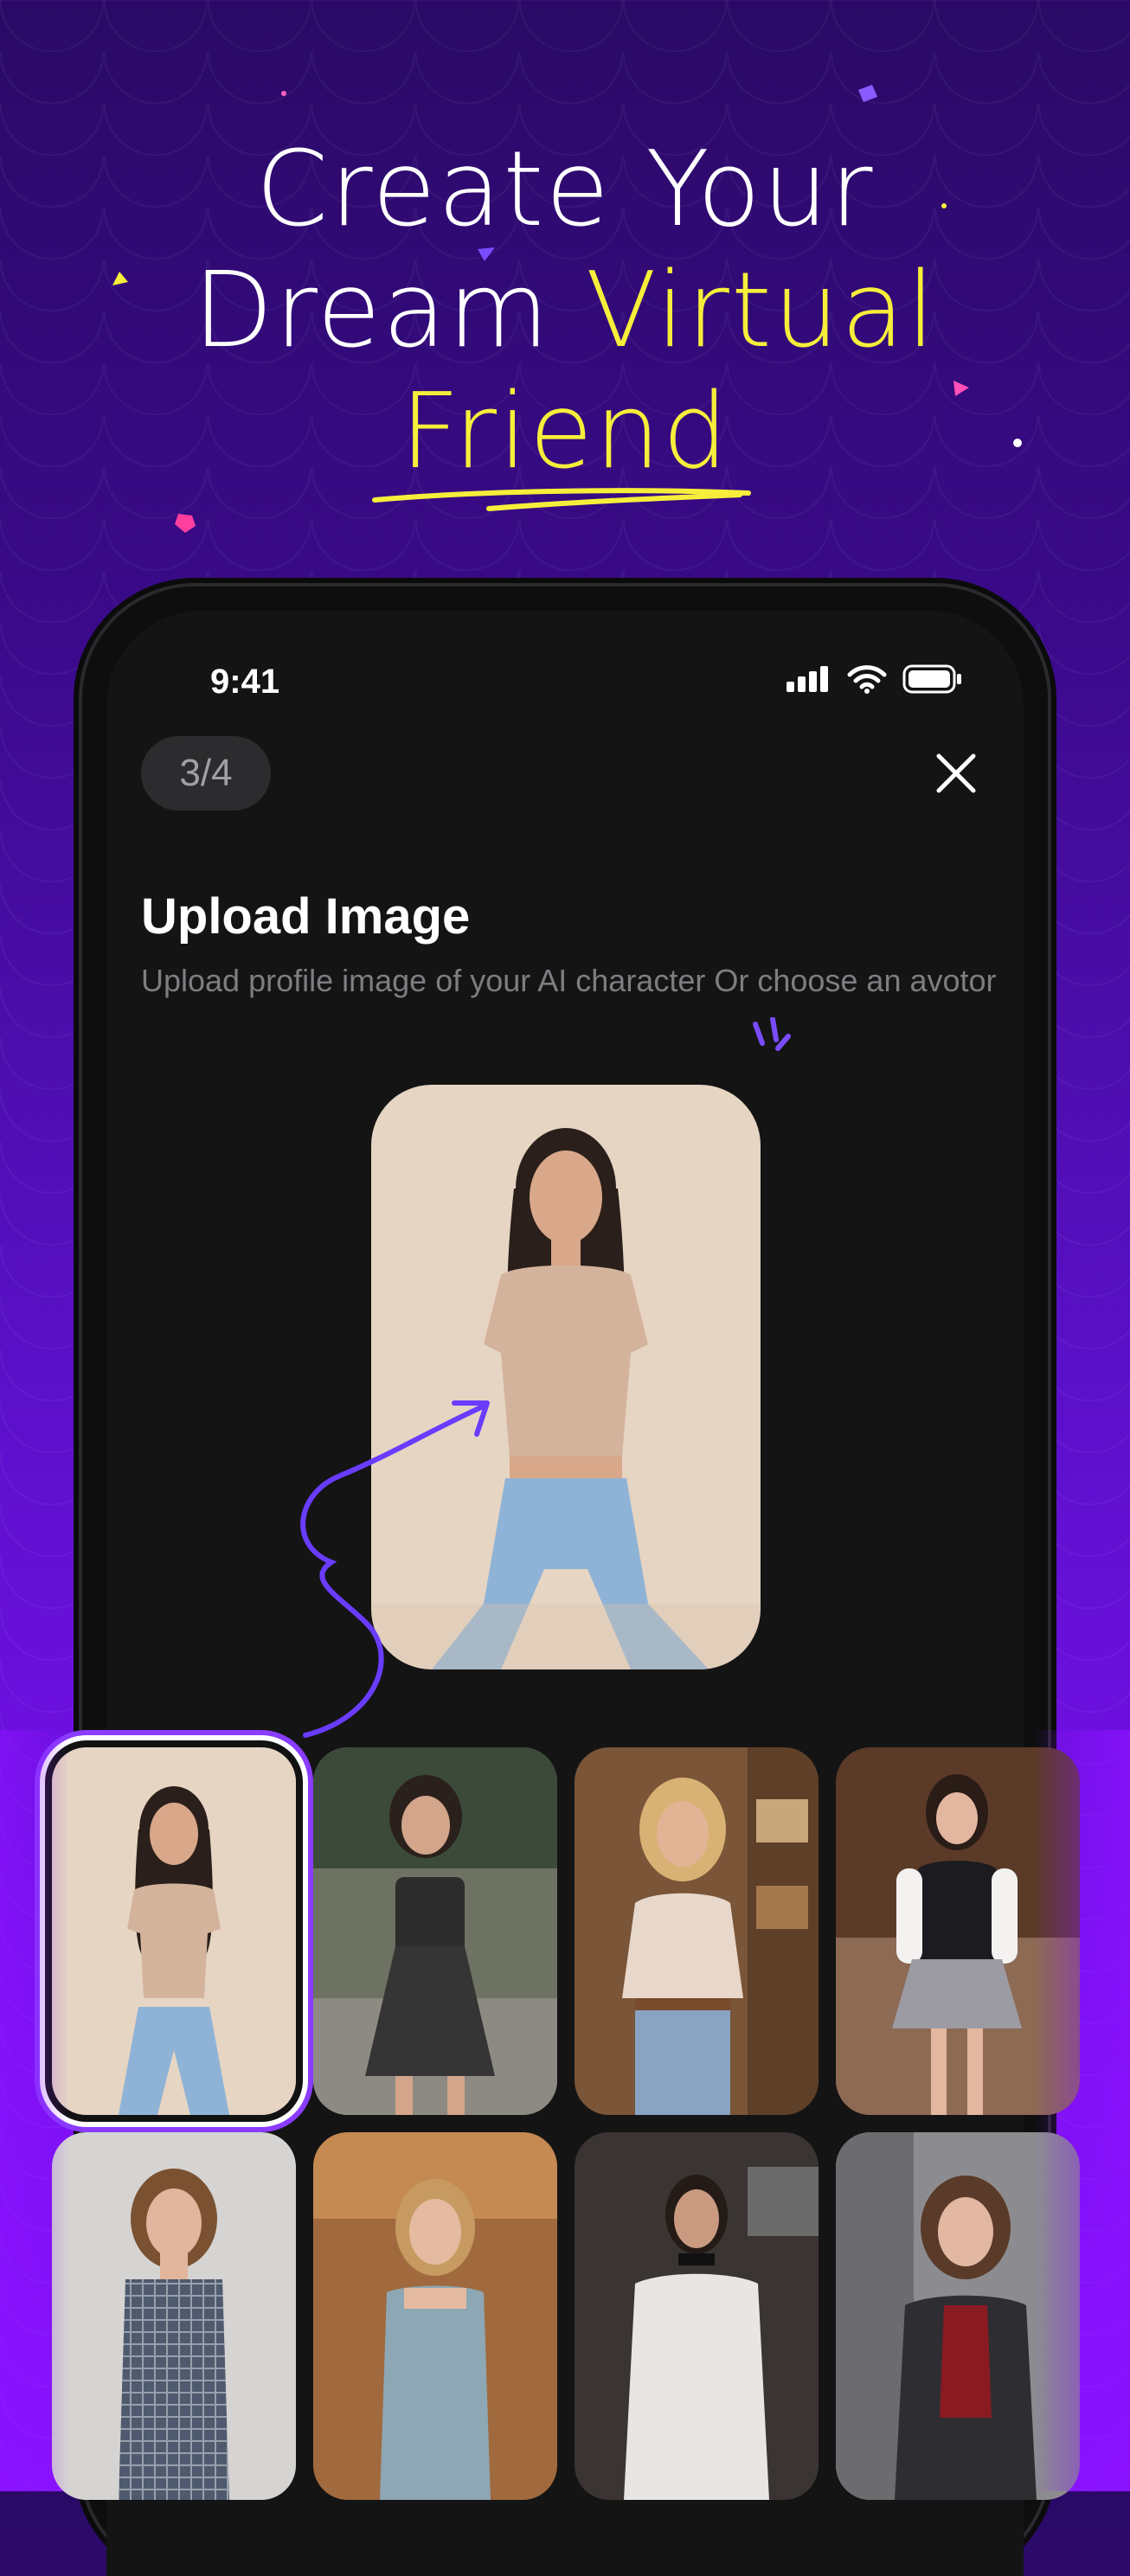 The width and height of the screenshot is (1130, 2576). What do you see at coordinates (931, 679) in the screenshot?
I see `battery-icon` at bounding box center [931, 679].